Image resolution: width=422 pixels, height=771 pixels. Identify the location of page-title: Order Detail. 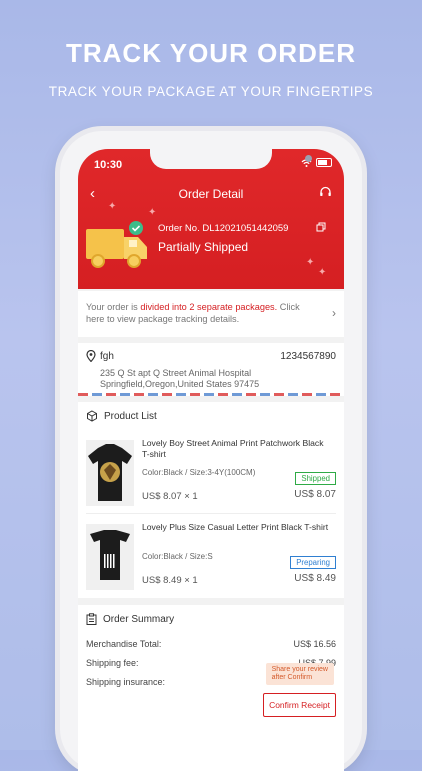
(211, 194).